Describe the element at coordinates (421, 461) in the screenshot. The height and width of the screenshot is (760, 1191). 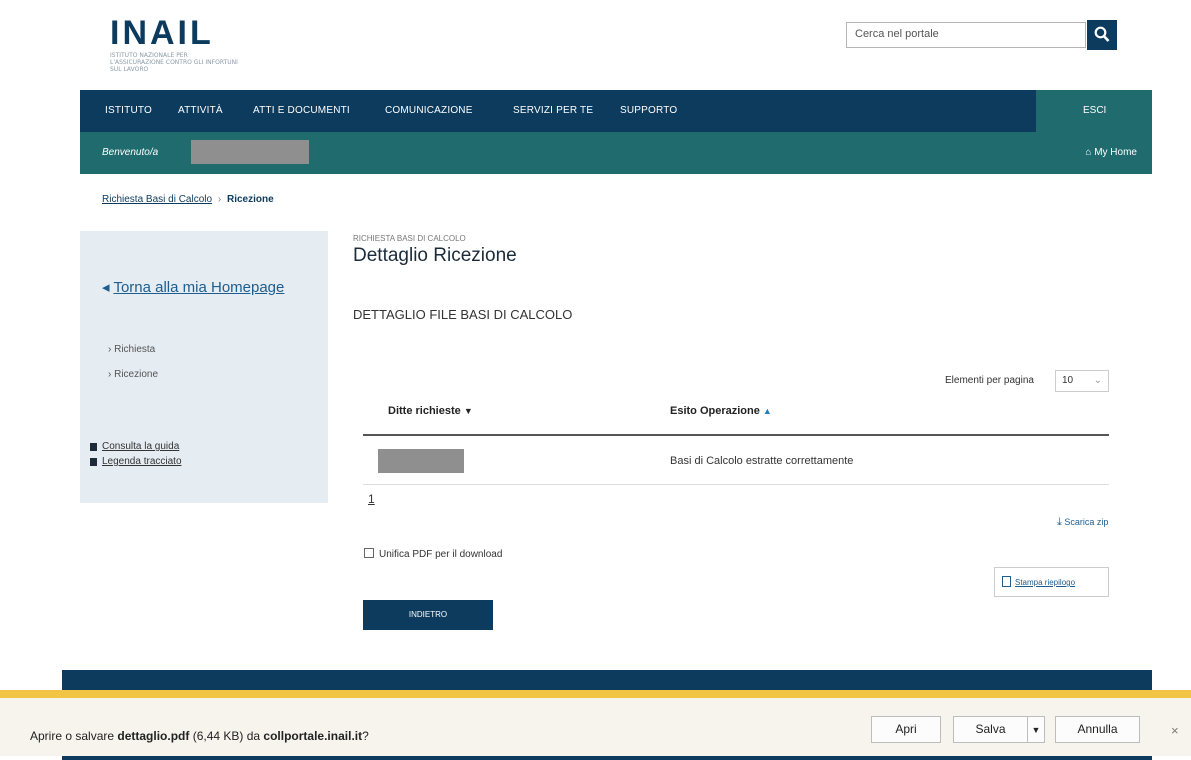
I see `redacted-company-name` at that location.